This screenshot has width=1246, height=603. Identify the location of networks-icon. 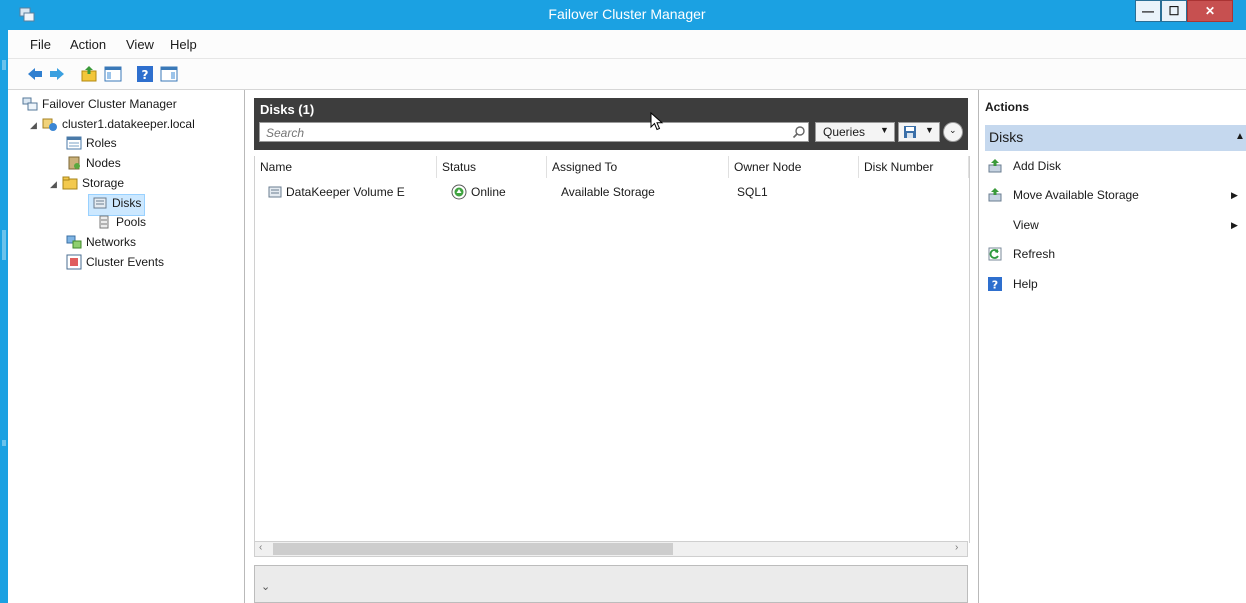
(74, 242).